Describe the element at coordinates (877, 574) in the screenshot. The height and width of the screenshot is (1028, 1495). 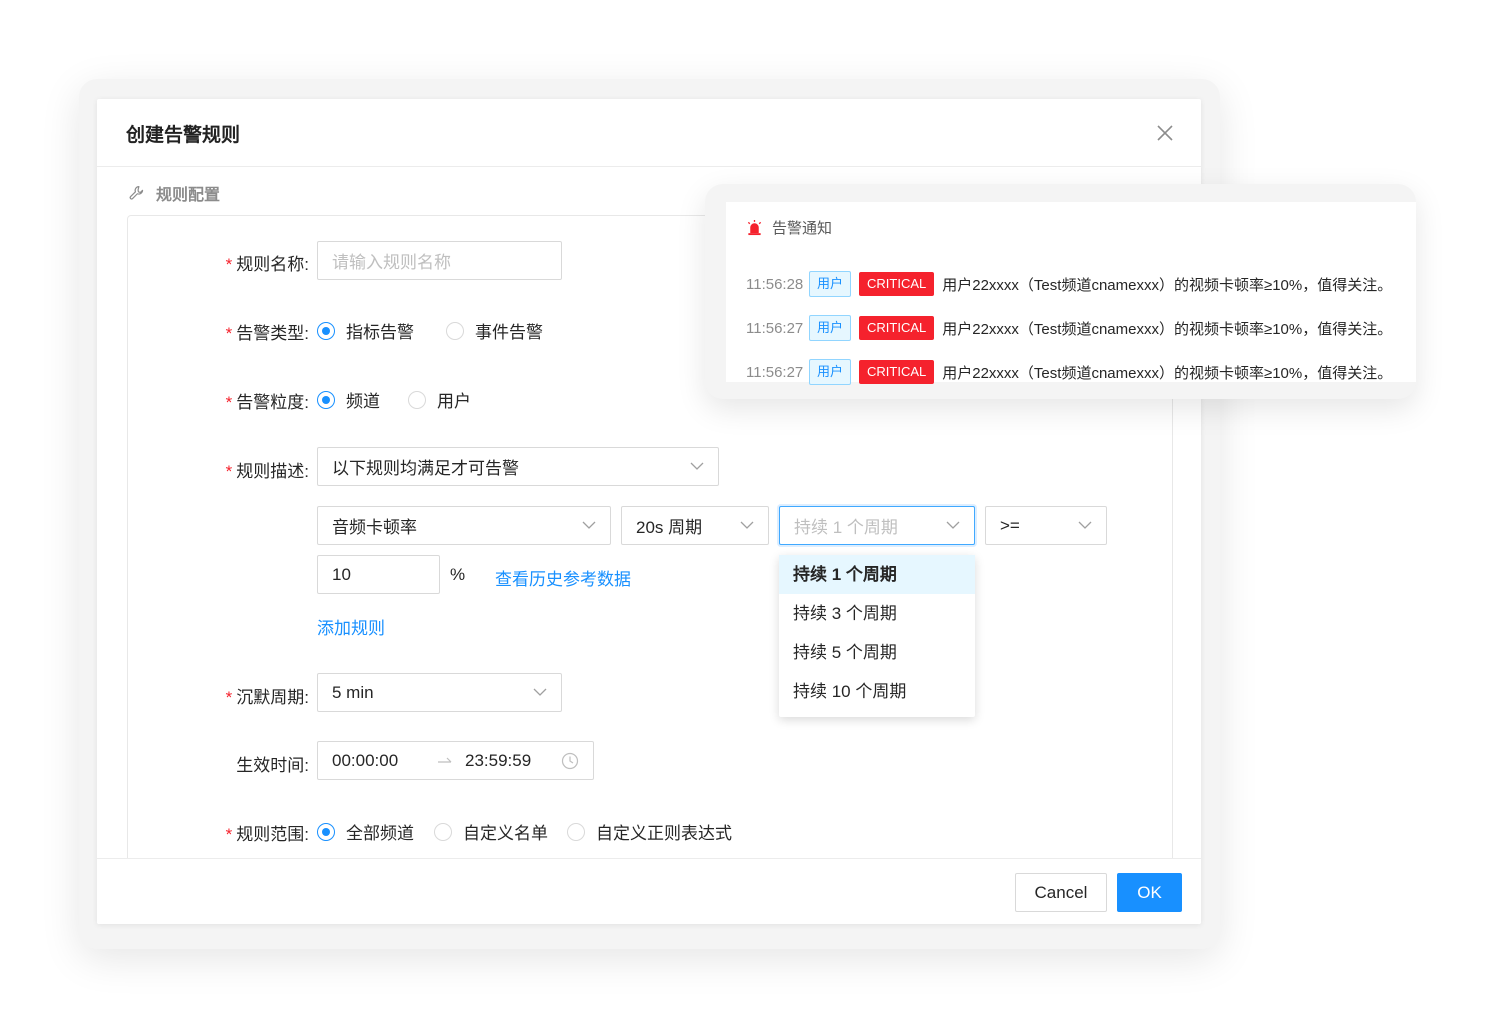
I see `dropdown-item-duration-1: 持续 1 个周期` at that location.